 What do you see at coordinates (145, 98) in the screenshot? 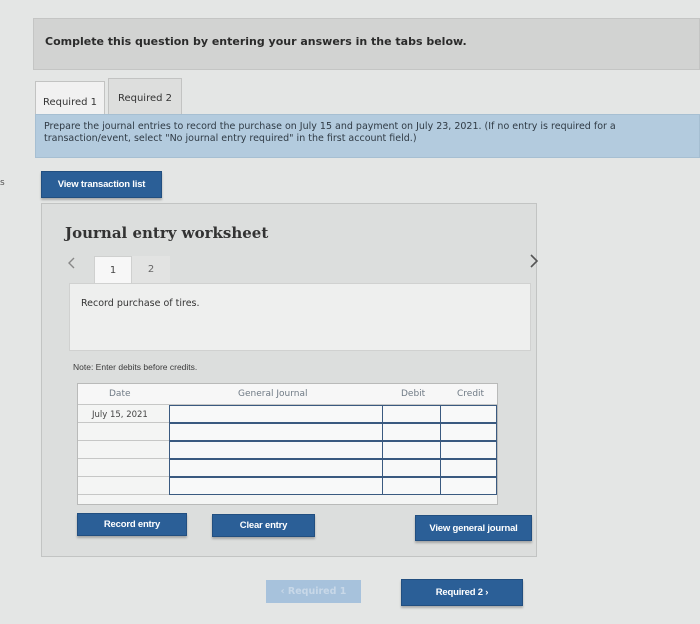
I see `tab-required-2: Required 2` at bounding box center [145, 98].